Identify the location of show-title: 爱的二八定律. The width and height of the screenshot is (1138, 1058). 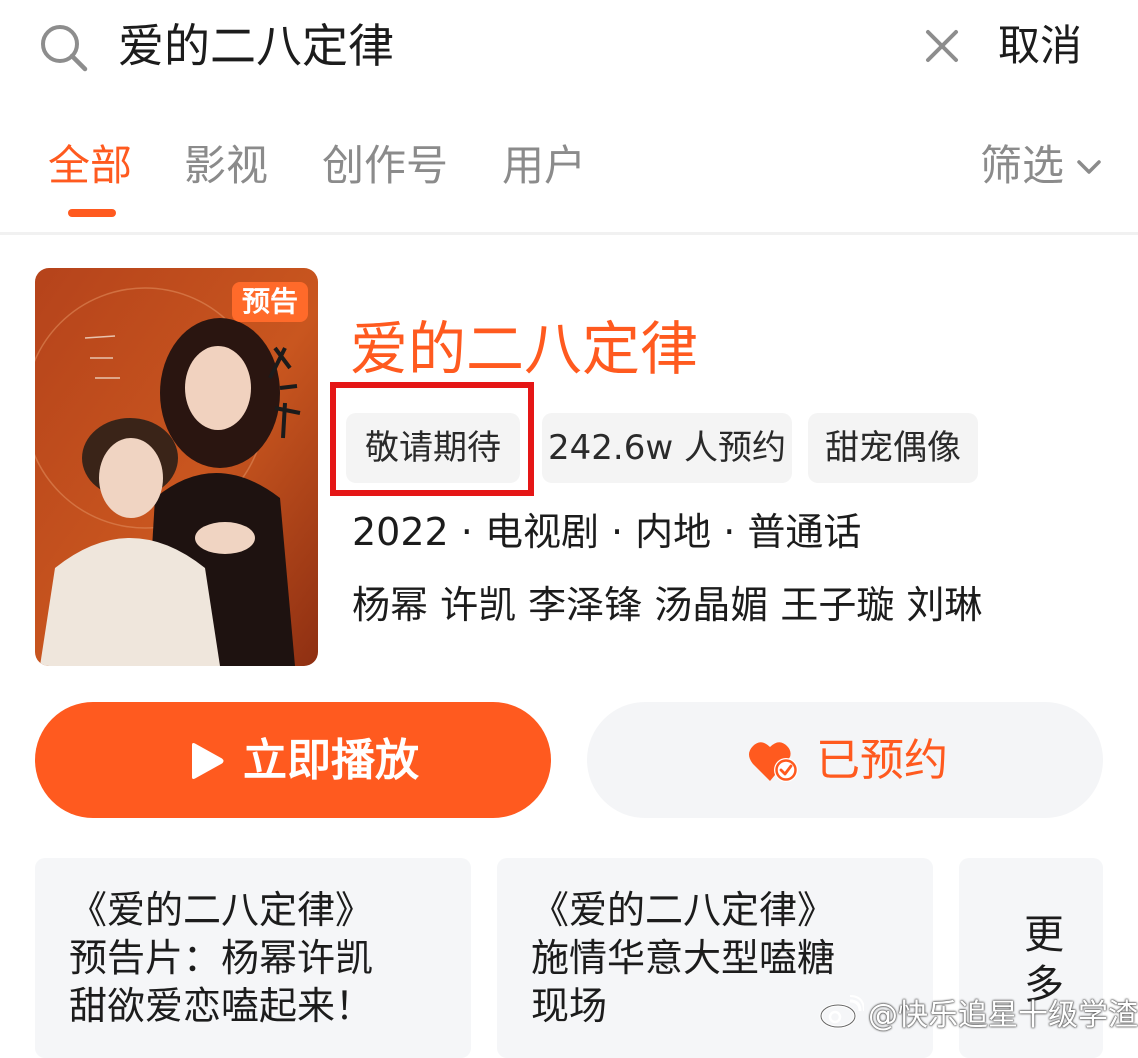
(524, 349).